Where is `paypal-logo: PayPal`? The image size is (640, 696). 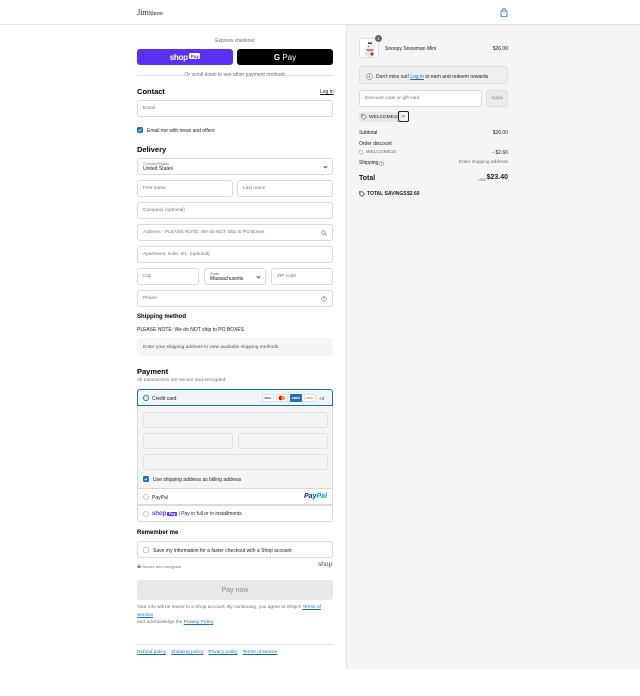 paypal-logo: PayPal is located at coordinates (315, 496).